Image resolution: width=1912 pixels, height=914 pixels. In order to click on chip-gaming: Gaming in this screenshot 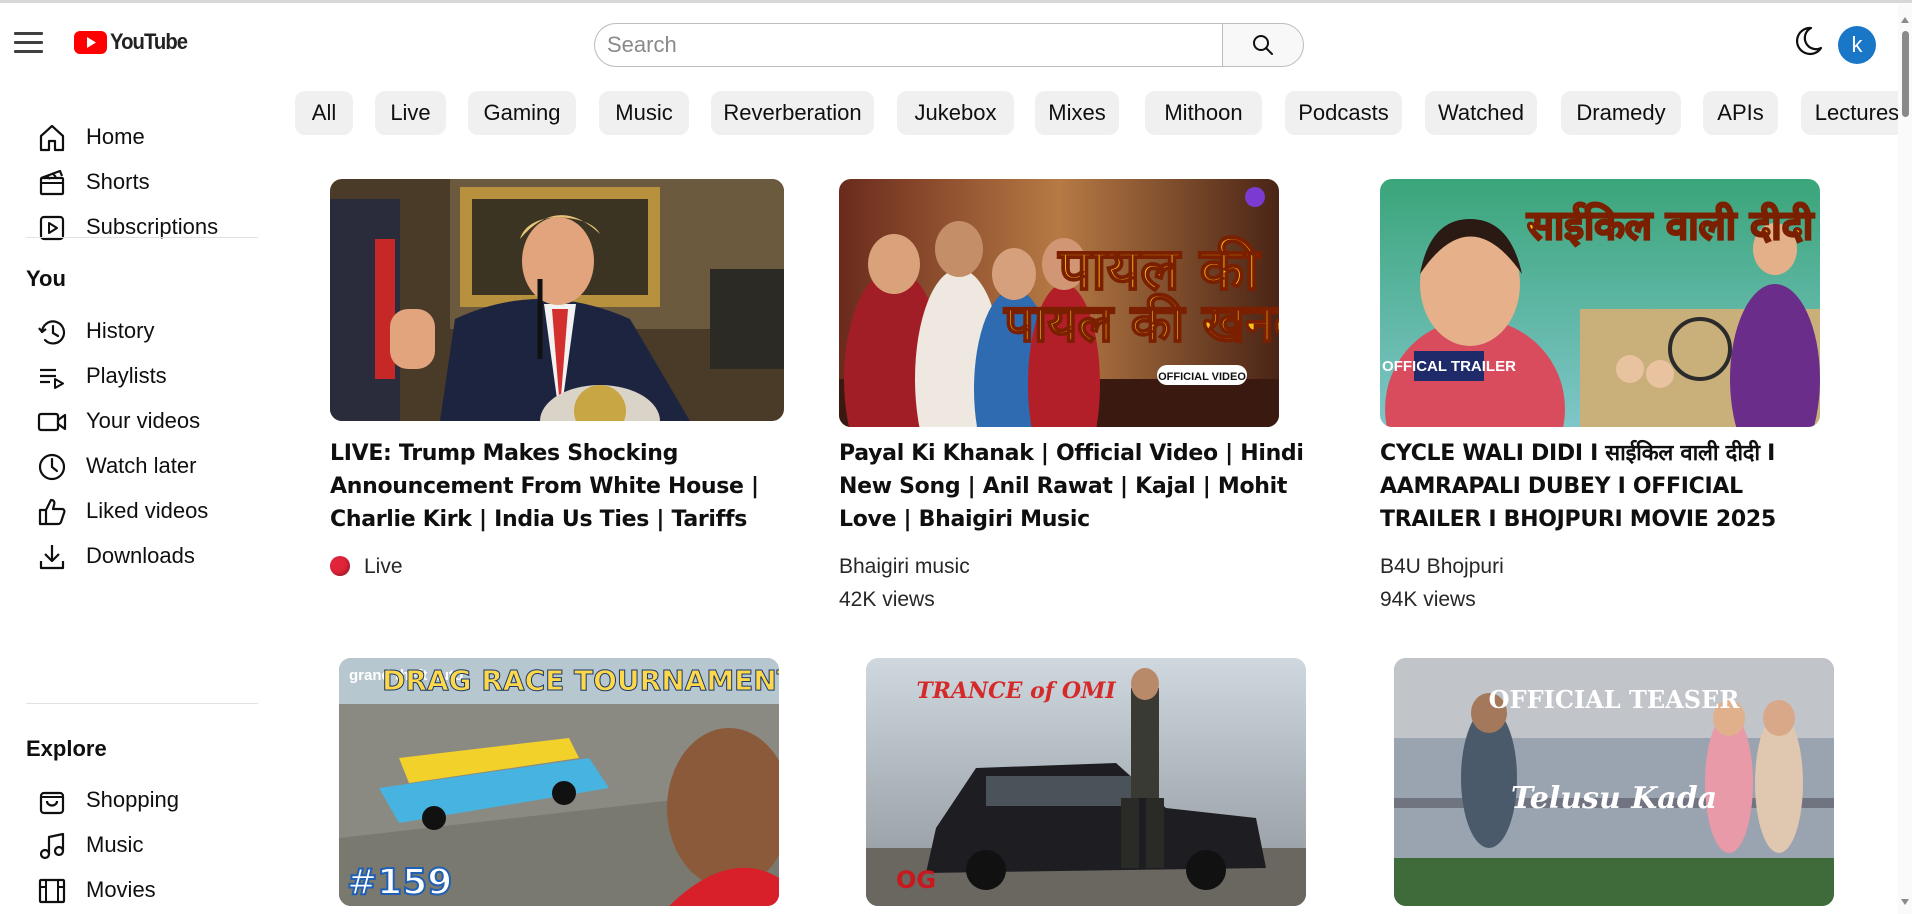, I will do `click(522, 113)`.